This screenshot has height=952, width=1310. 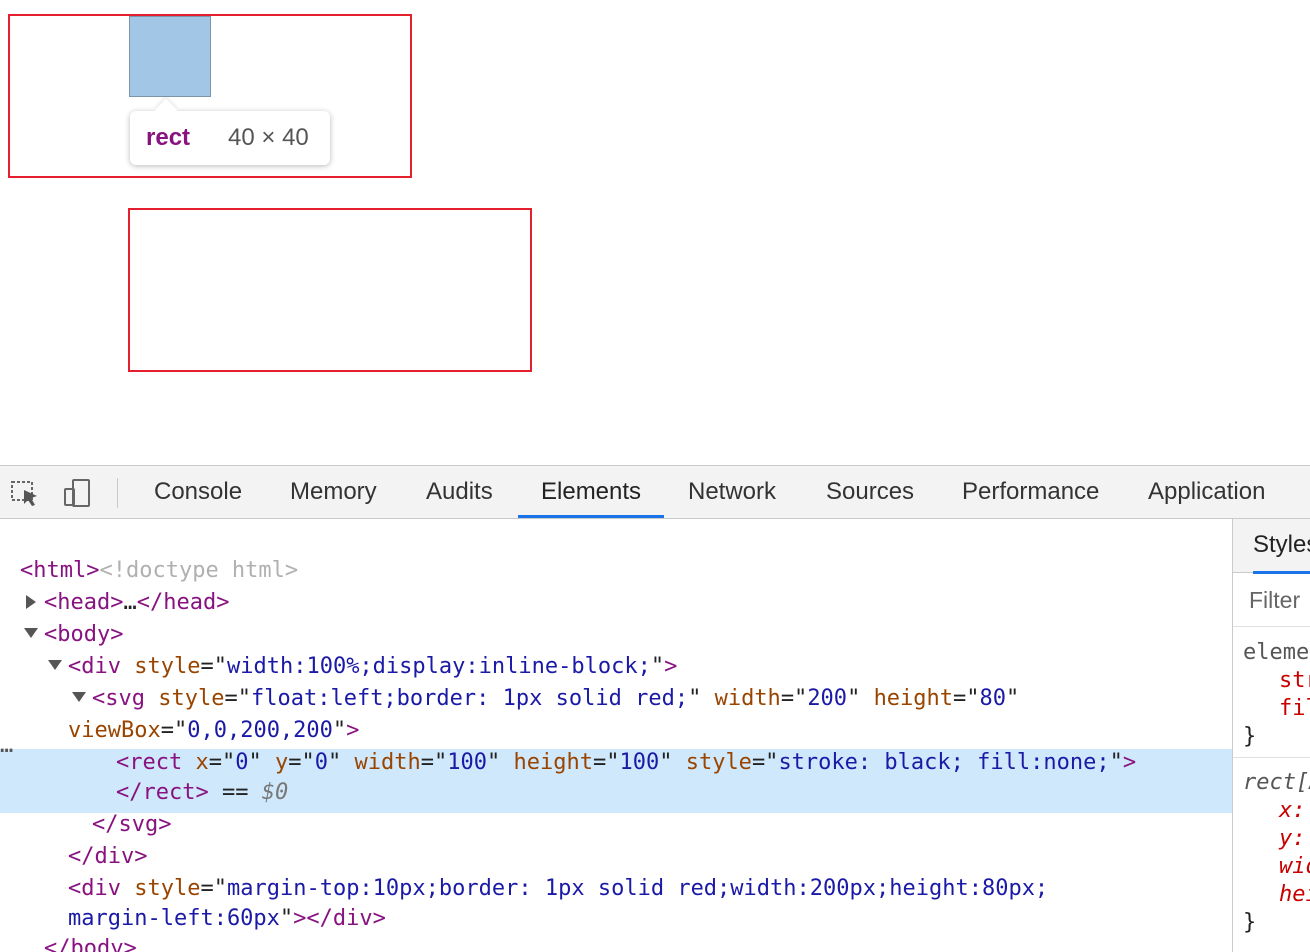 I want to click on element-tooltip: rect 40 × 40, so click(x=230, y=131).